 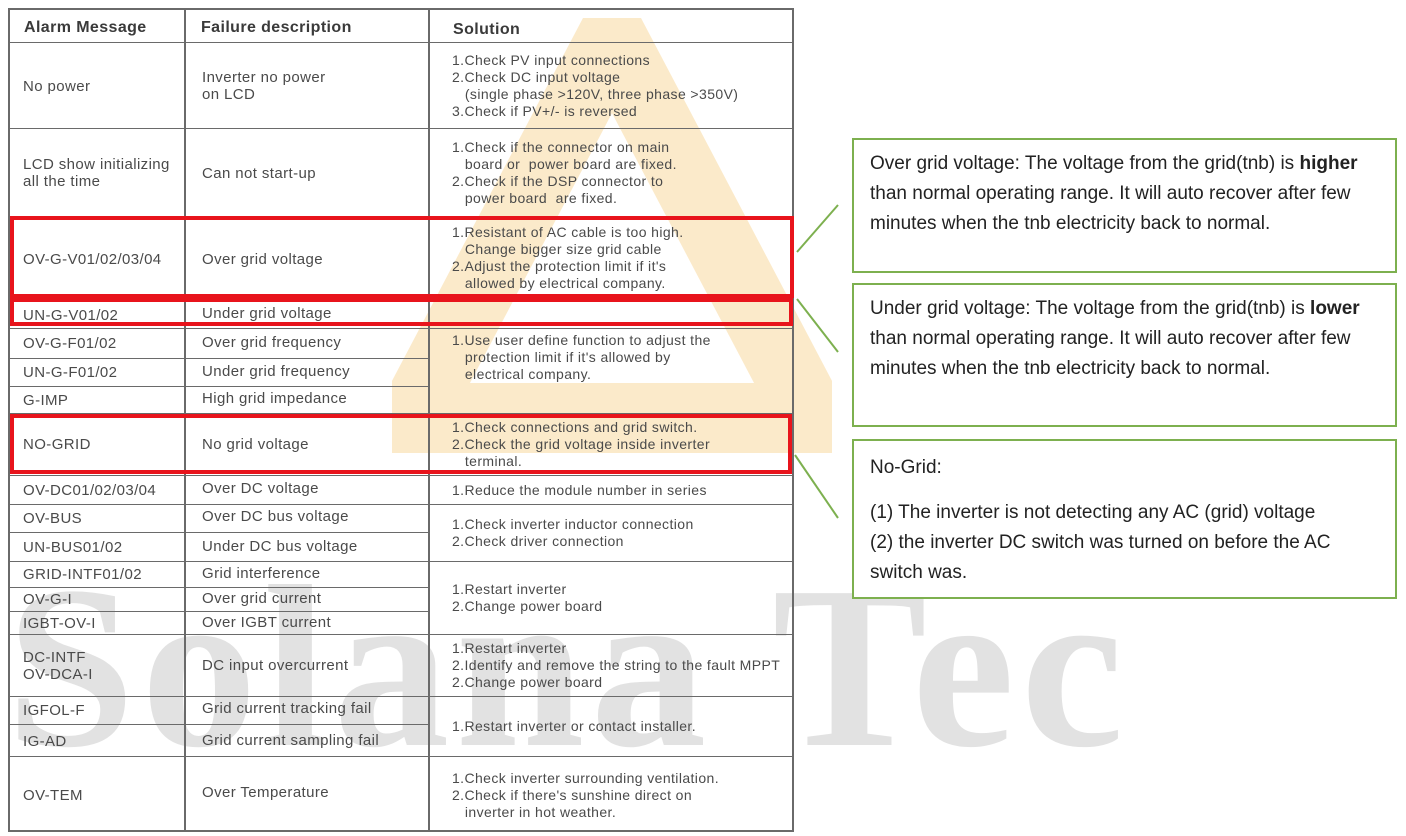 I want to click on alarm-cell: OV-TEM, so click(x=53, y=795).